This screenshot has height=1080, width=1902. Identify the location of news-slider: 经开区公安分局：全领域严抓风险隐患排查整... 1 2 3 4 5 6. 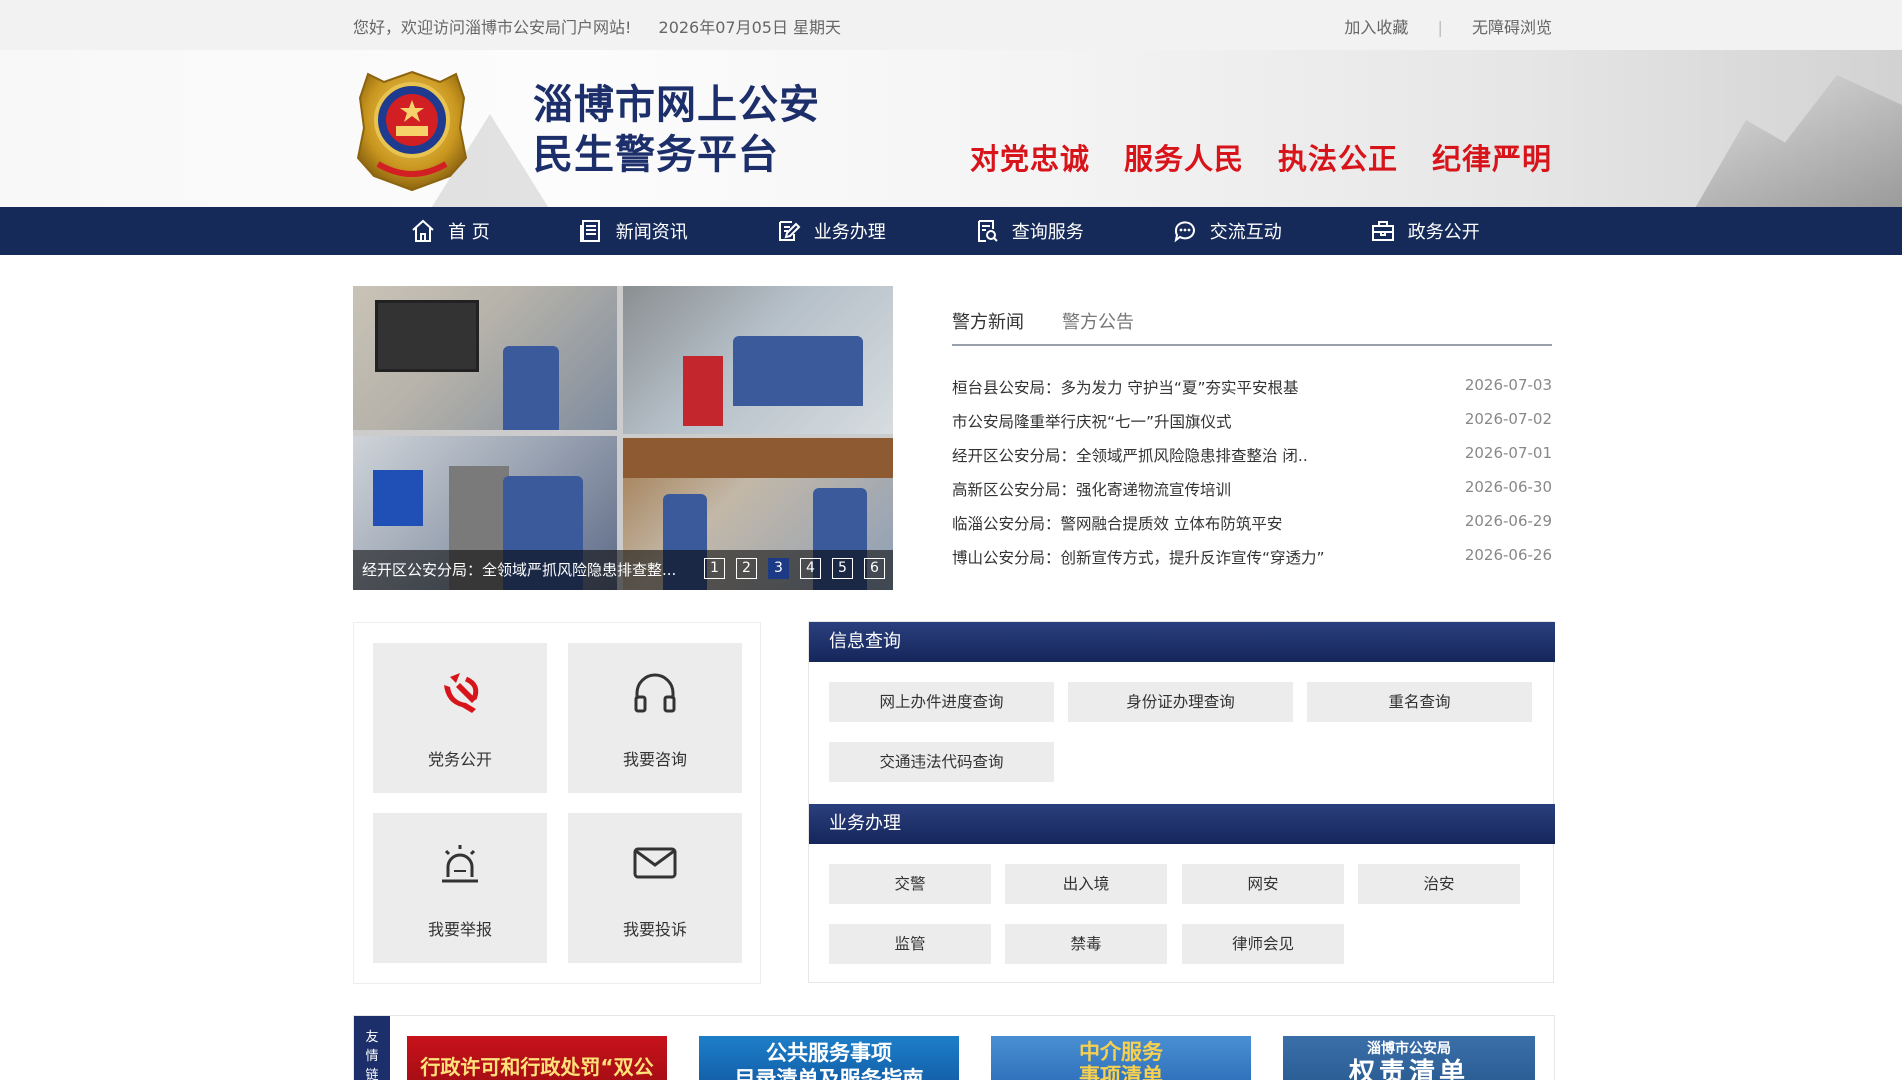
(623, 438).